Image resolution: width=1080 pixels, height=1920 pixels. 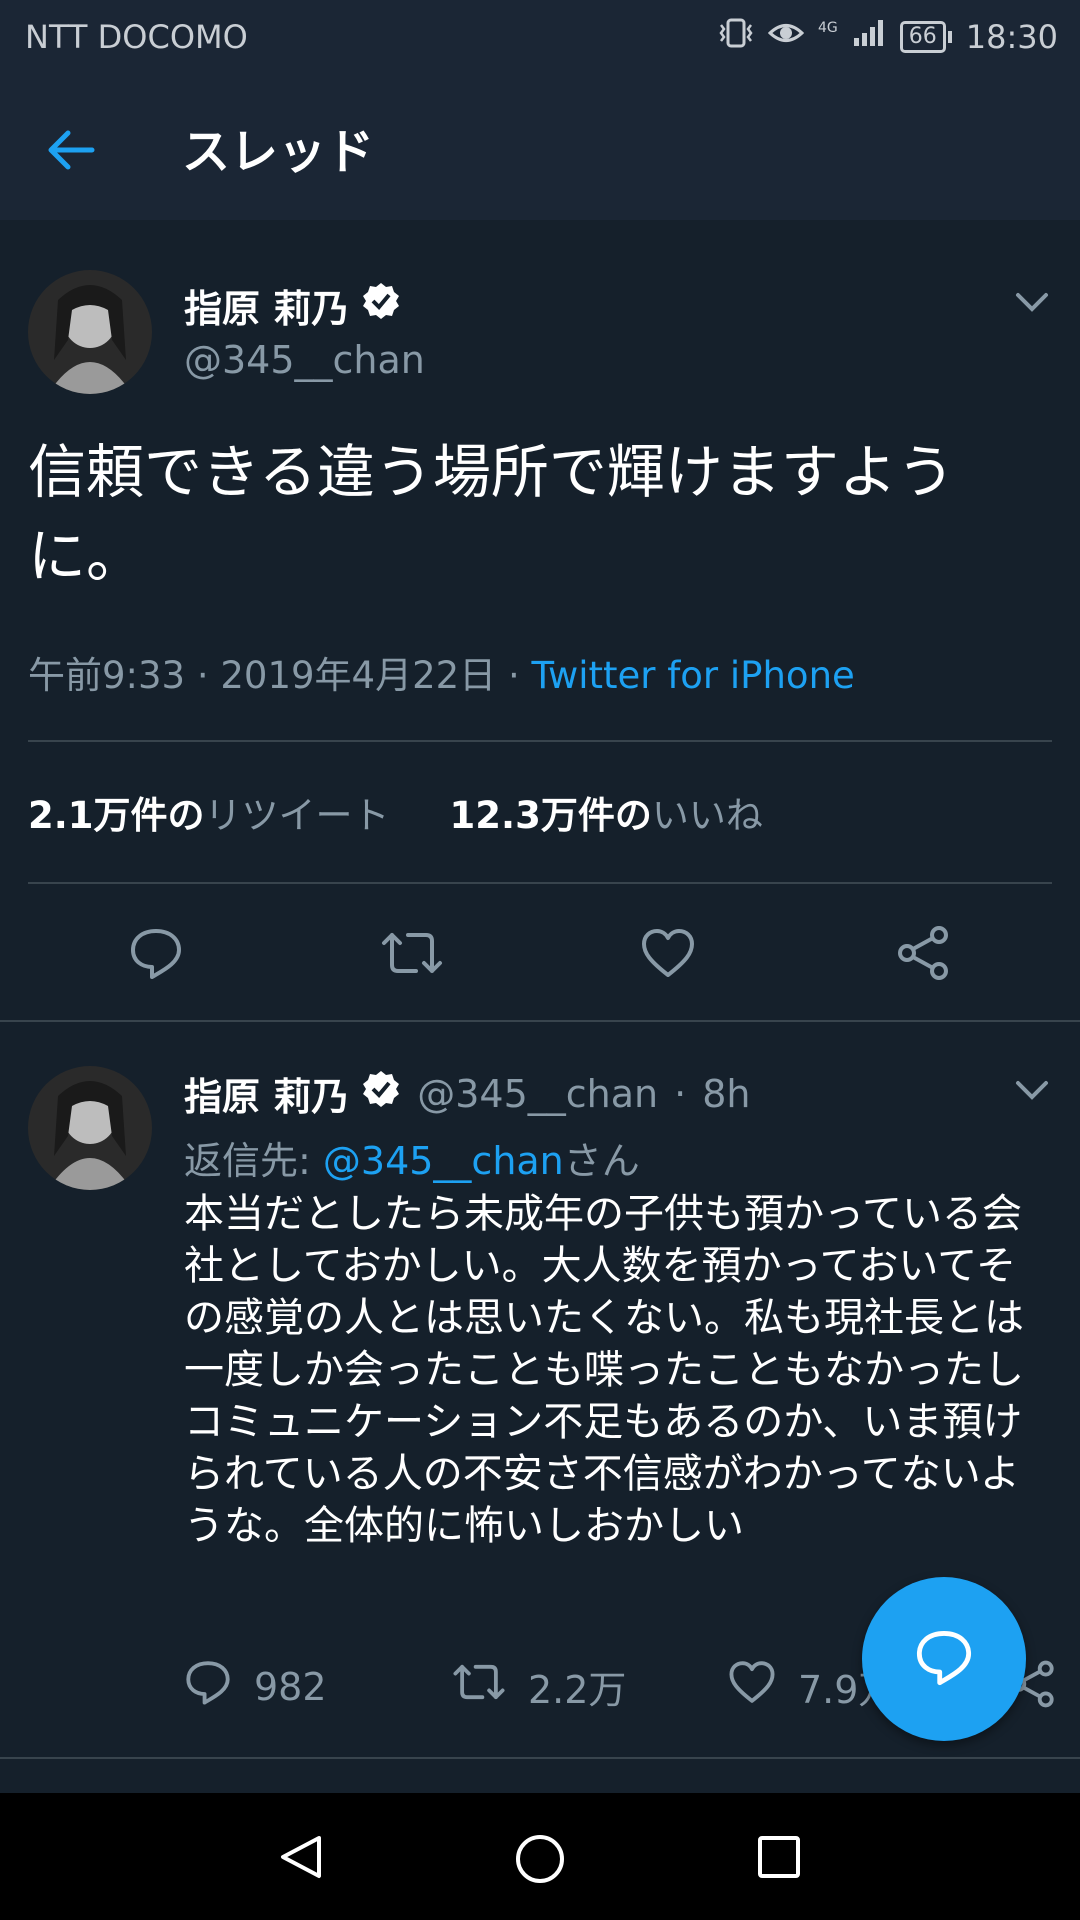 I want to click on reply-action: 982, so click(x=255, y=1686).